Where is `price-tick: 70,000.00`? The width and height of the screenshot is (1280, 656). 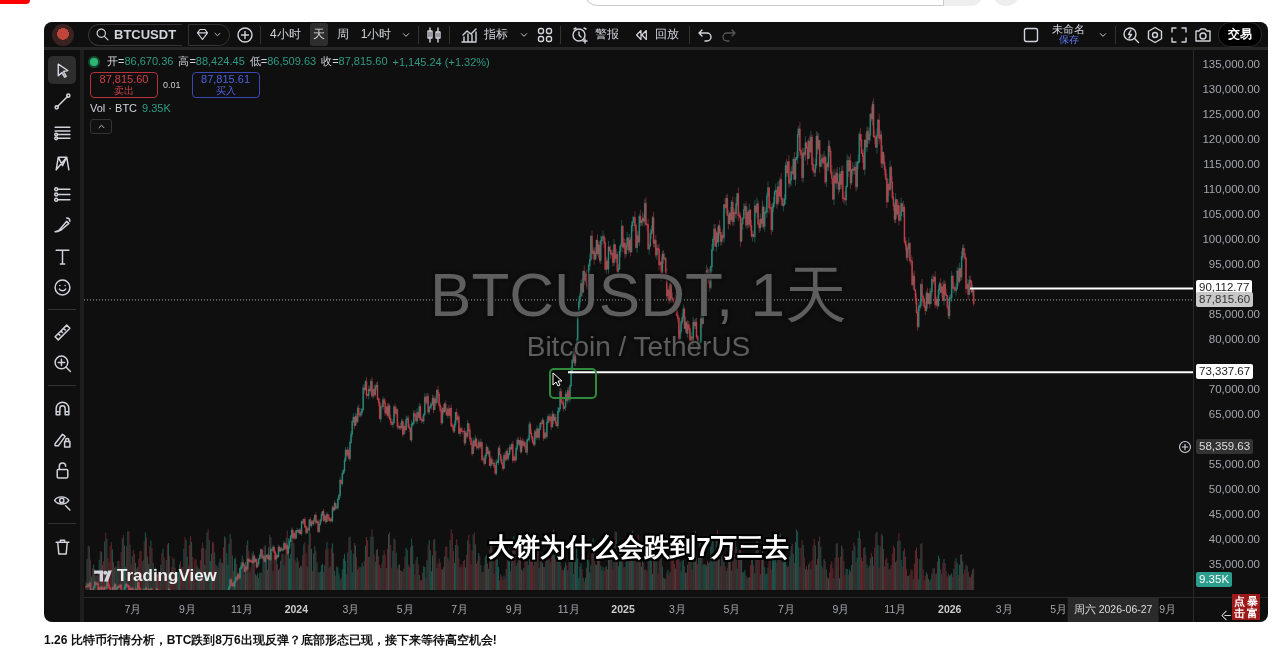
price-tick: 70,000.00 is located at coordinates (1234, 389).